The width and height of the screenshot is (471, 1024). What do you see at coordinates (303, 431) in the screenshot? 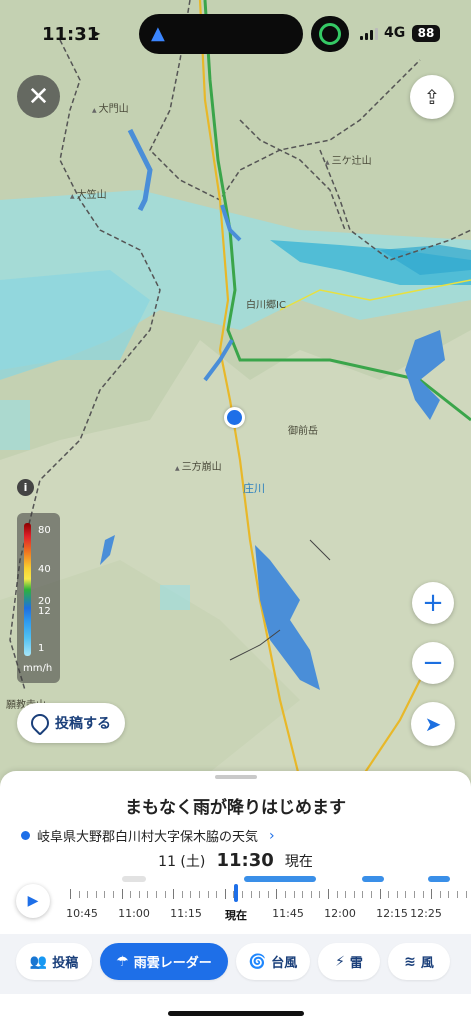
I see `map-label-gozengatake: 御前岳` at bounding box center [303, 431].